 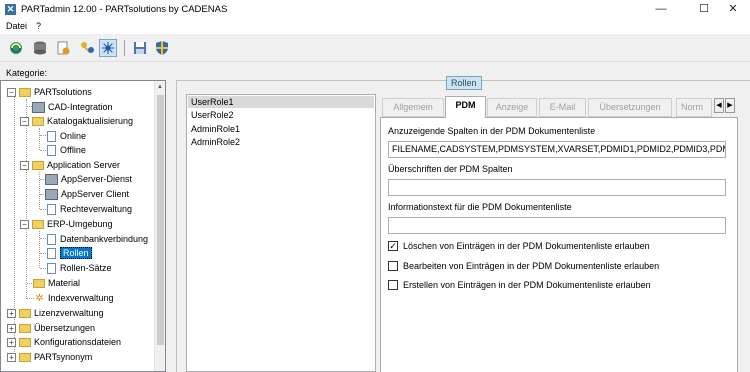 What do you see at coordinates (465, 107) in the screenshot?
I see `tab-pdm: PDM` at bounding box center [465, 107].